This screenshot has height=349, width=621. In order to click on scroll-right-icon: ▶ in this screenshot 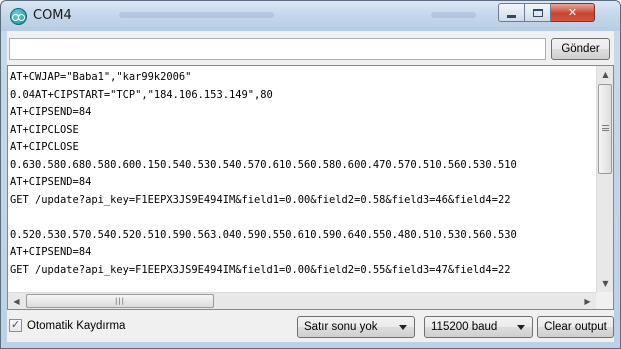, I will do `click(587, 301)`.